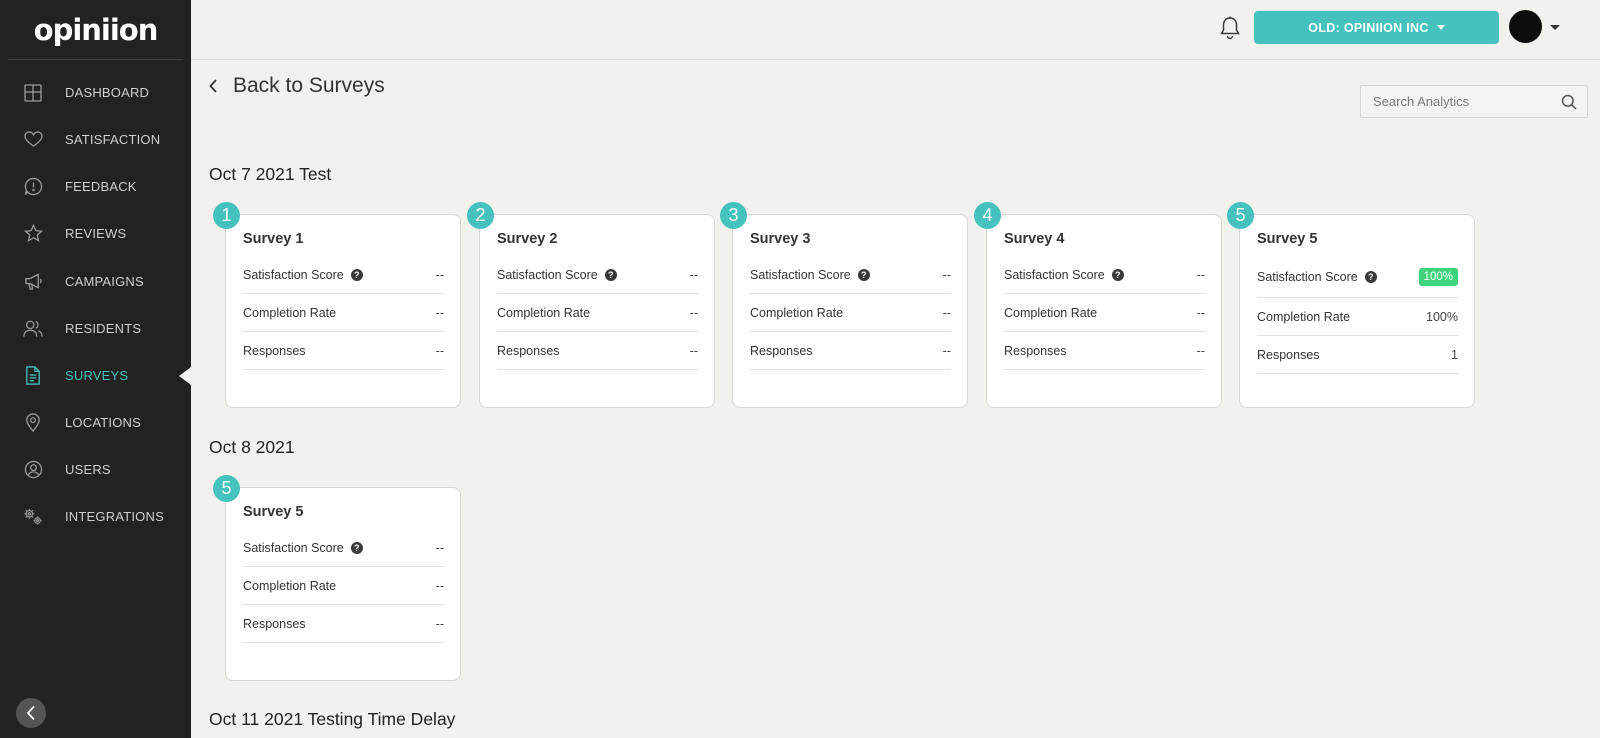 The width and height of the screenshot is (1600, 738). I want to click on caret-down-icon, so click(1440, 27).